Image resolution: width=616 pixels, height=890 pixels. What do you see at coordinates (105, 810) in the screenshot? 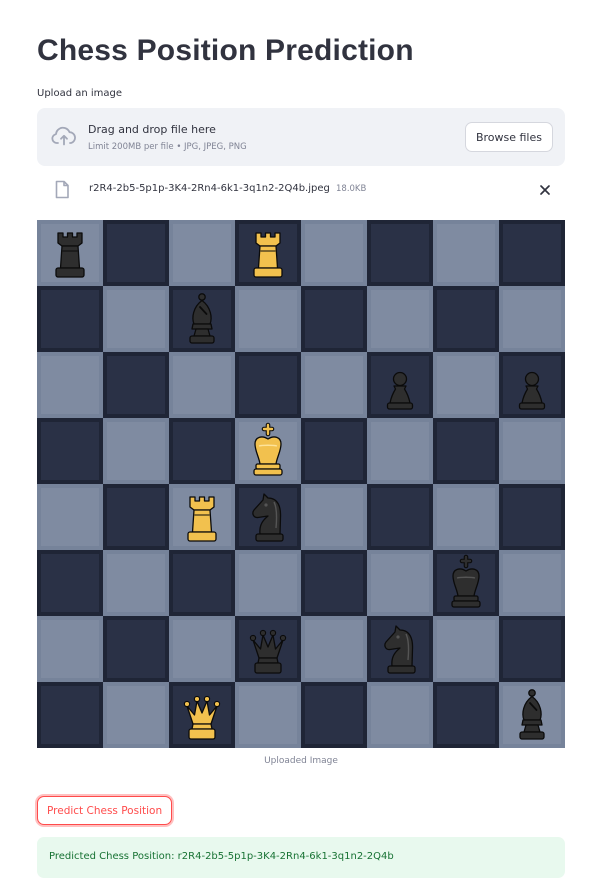
I see `predict-chess-position-button: Predict Chess Position` at bounding box center [105, 810].